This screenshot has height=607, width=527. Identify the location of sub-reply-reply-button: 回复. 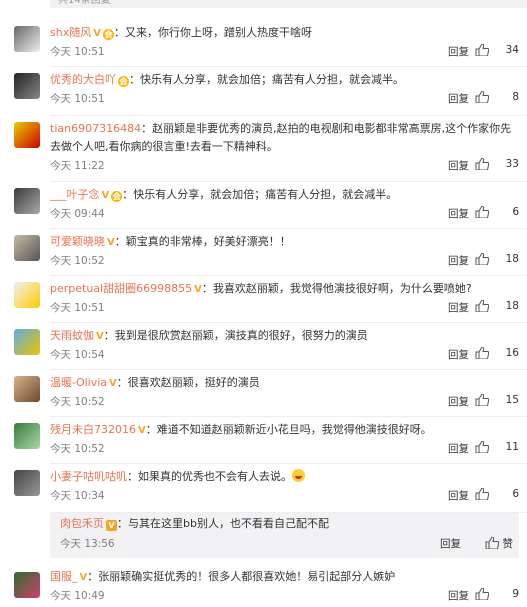
(450, 543).